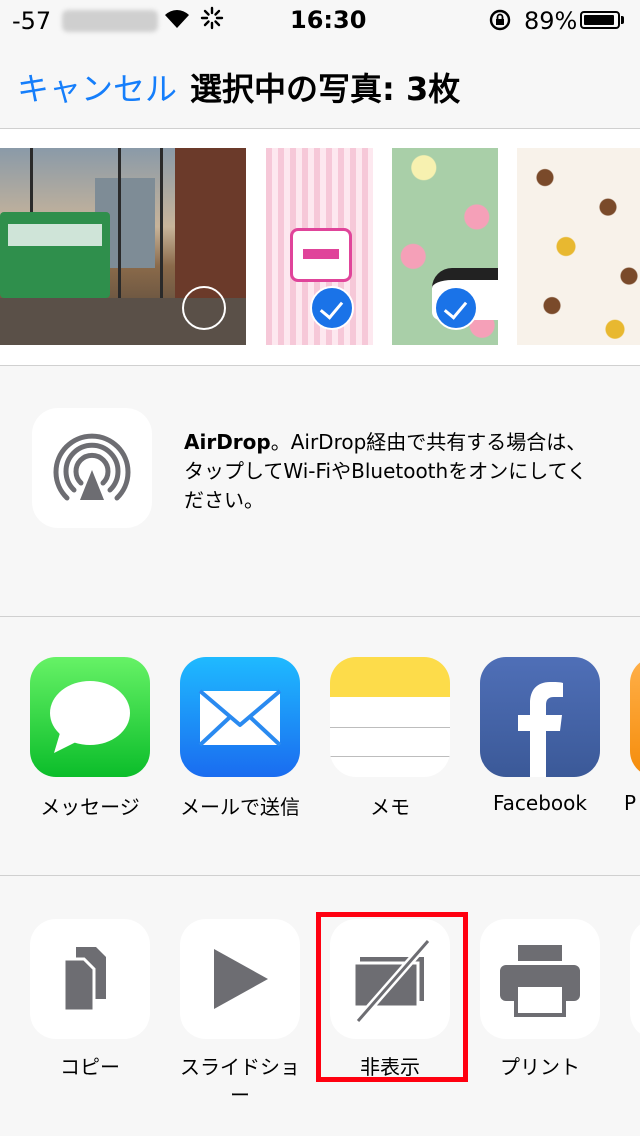 This screenshot has height=1136, width=640. I want to click on carrier-name-blurred, so click(110, 21).